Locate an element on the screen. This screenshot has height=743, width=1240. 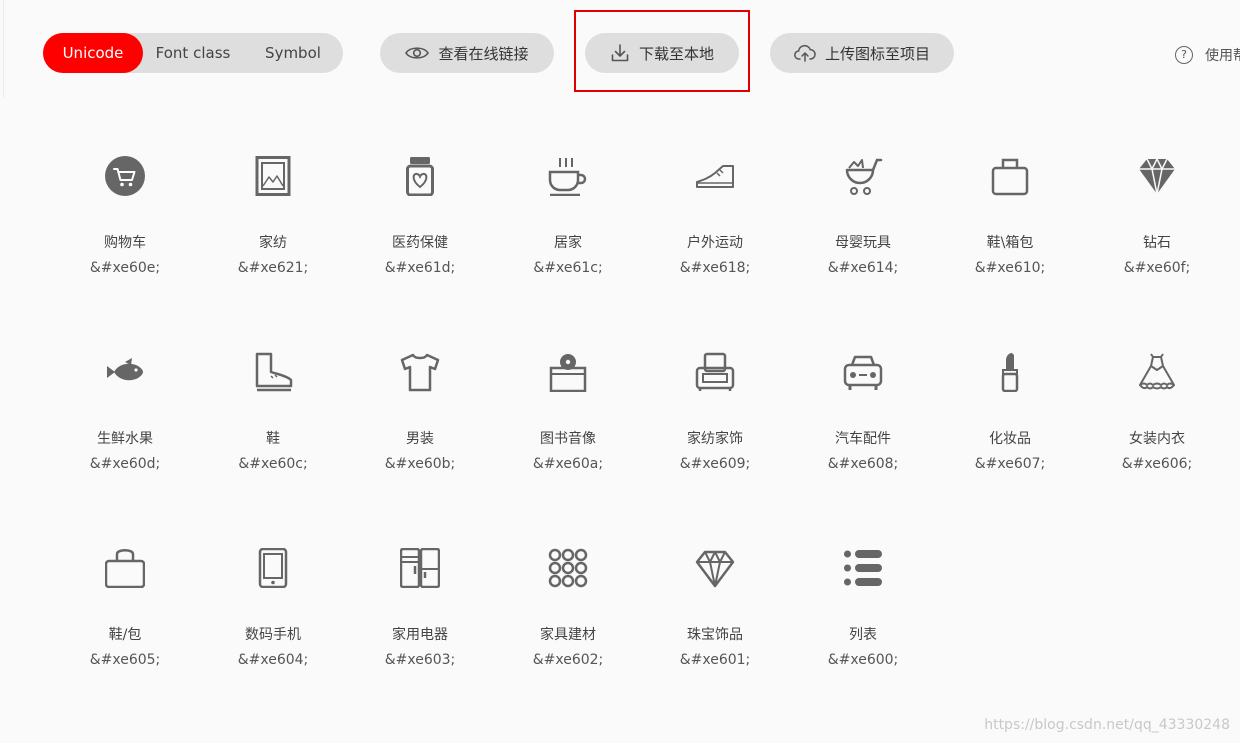
icon-code: &#xe60f; is located at coordinates (1157, 268).